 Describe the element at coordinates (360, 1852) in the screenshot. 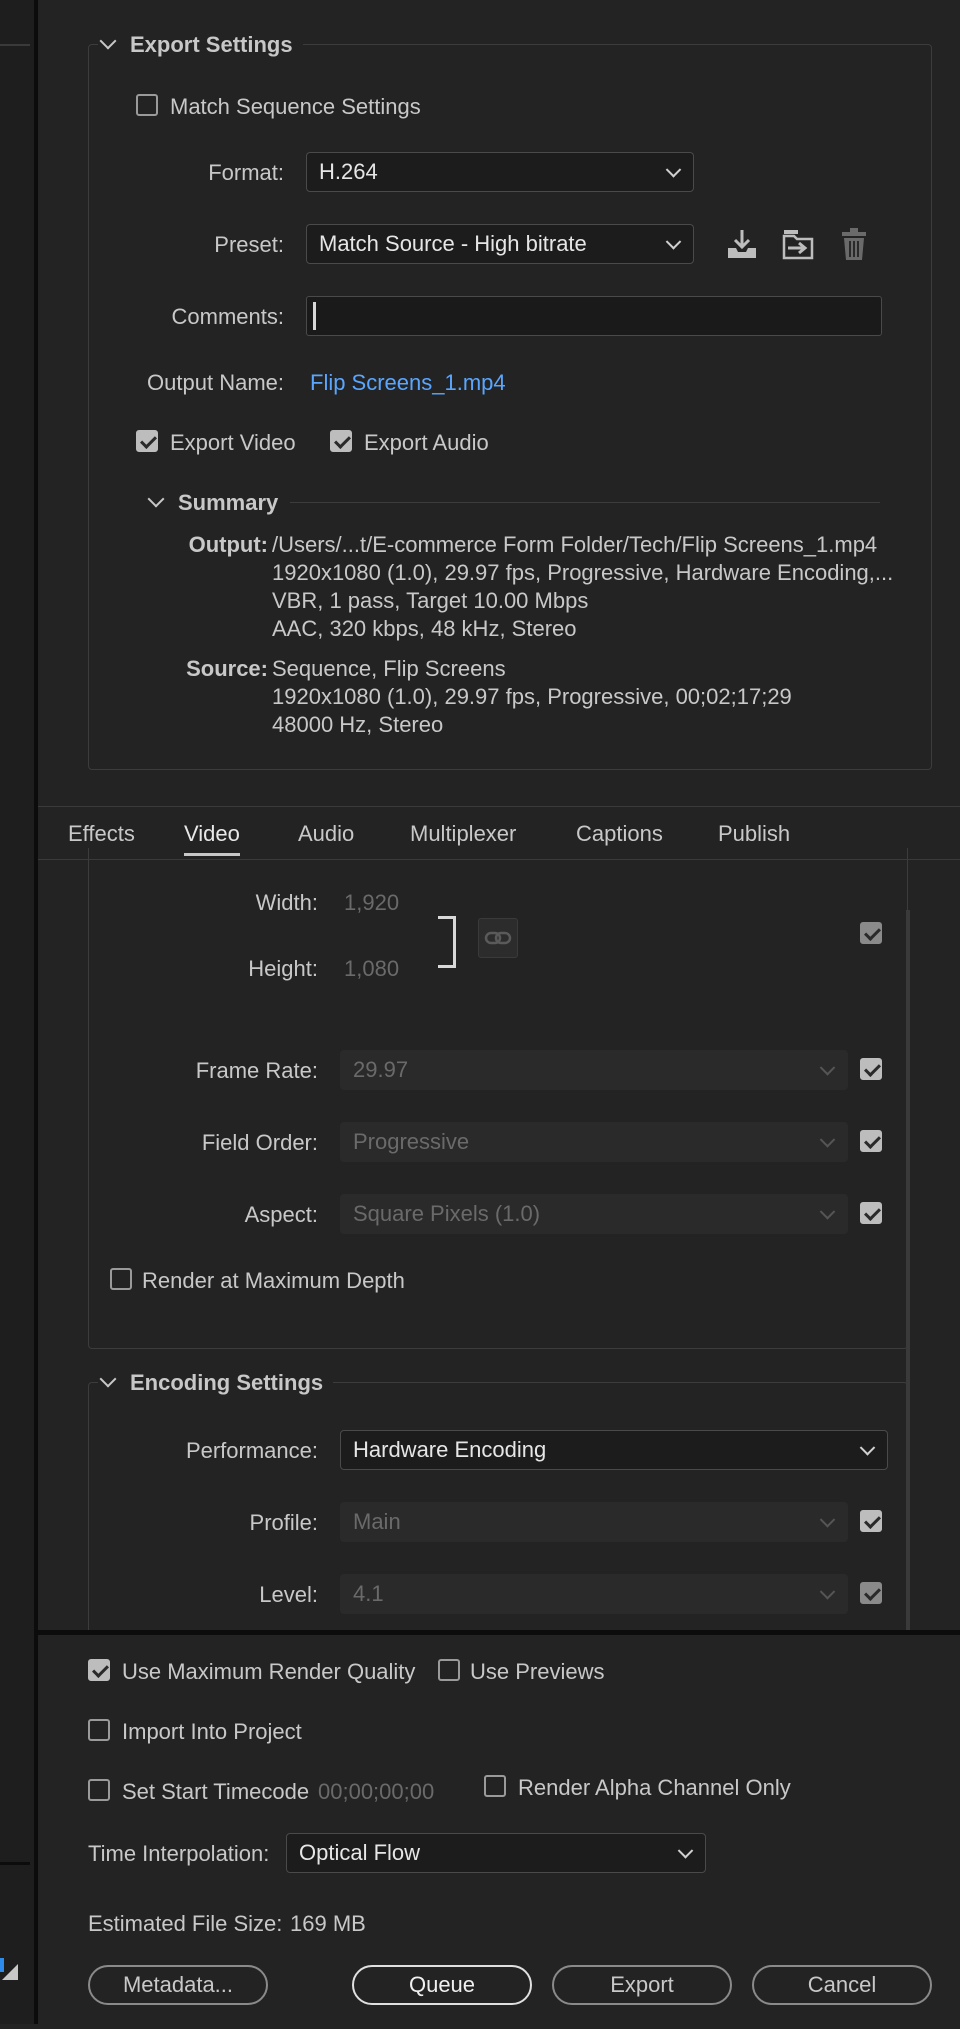

I see `time-interpolation-value: Optical Flow` at that location.